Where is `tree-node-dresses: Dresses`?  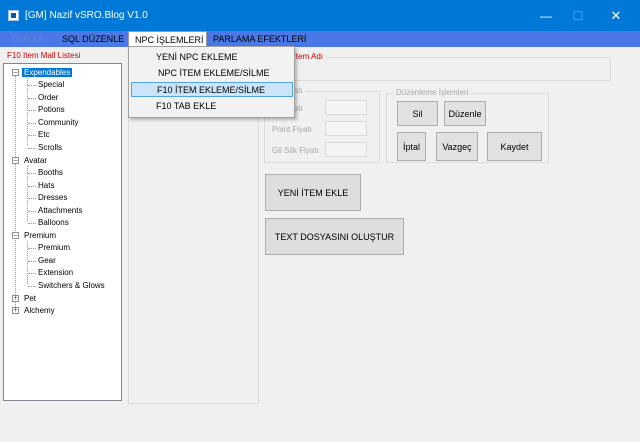
tree-node-dresses: Dresses is located at coordinates (52, 198).